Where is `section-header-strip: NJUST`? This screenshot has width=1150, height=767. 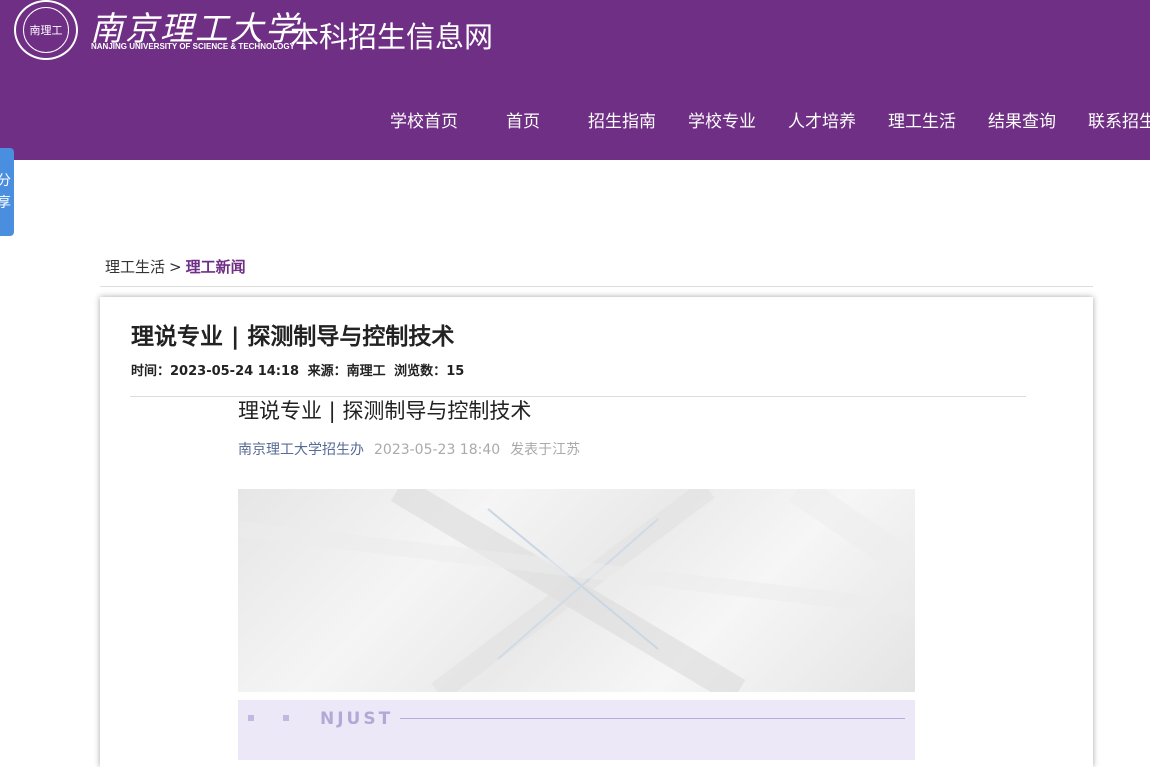 section-header-strip: NJUST is located at coordinates (576, 730).